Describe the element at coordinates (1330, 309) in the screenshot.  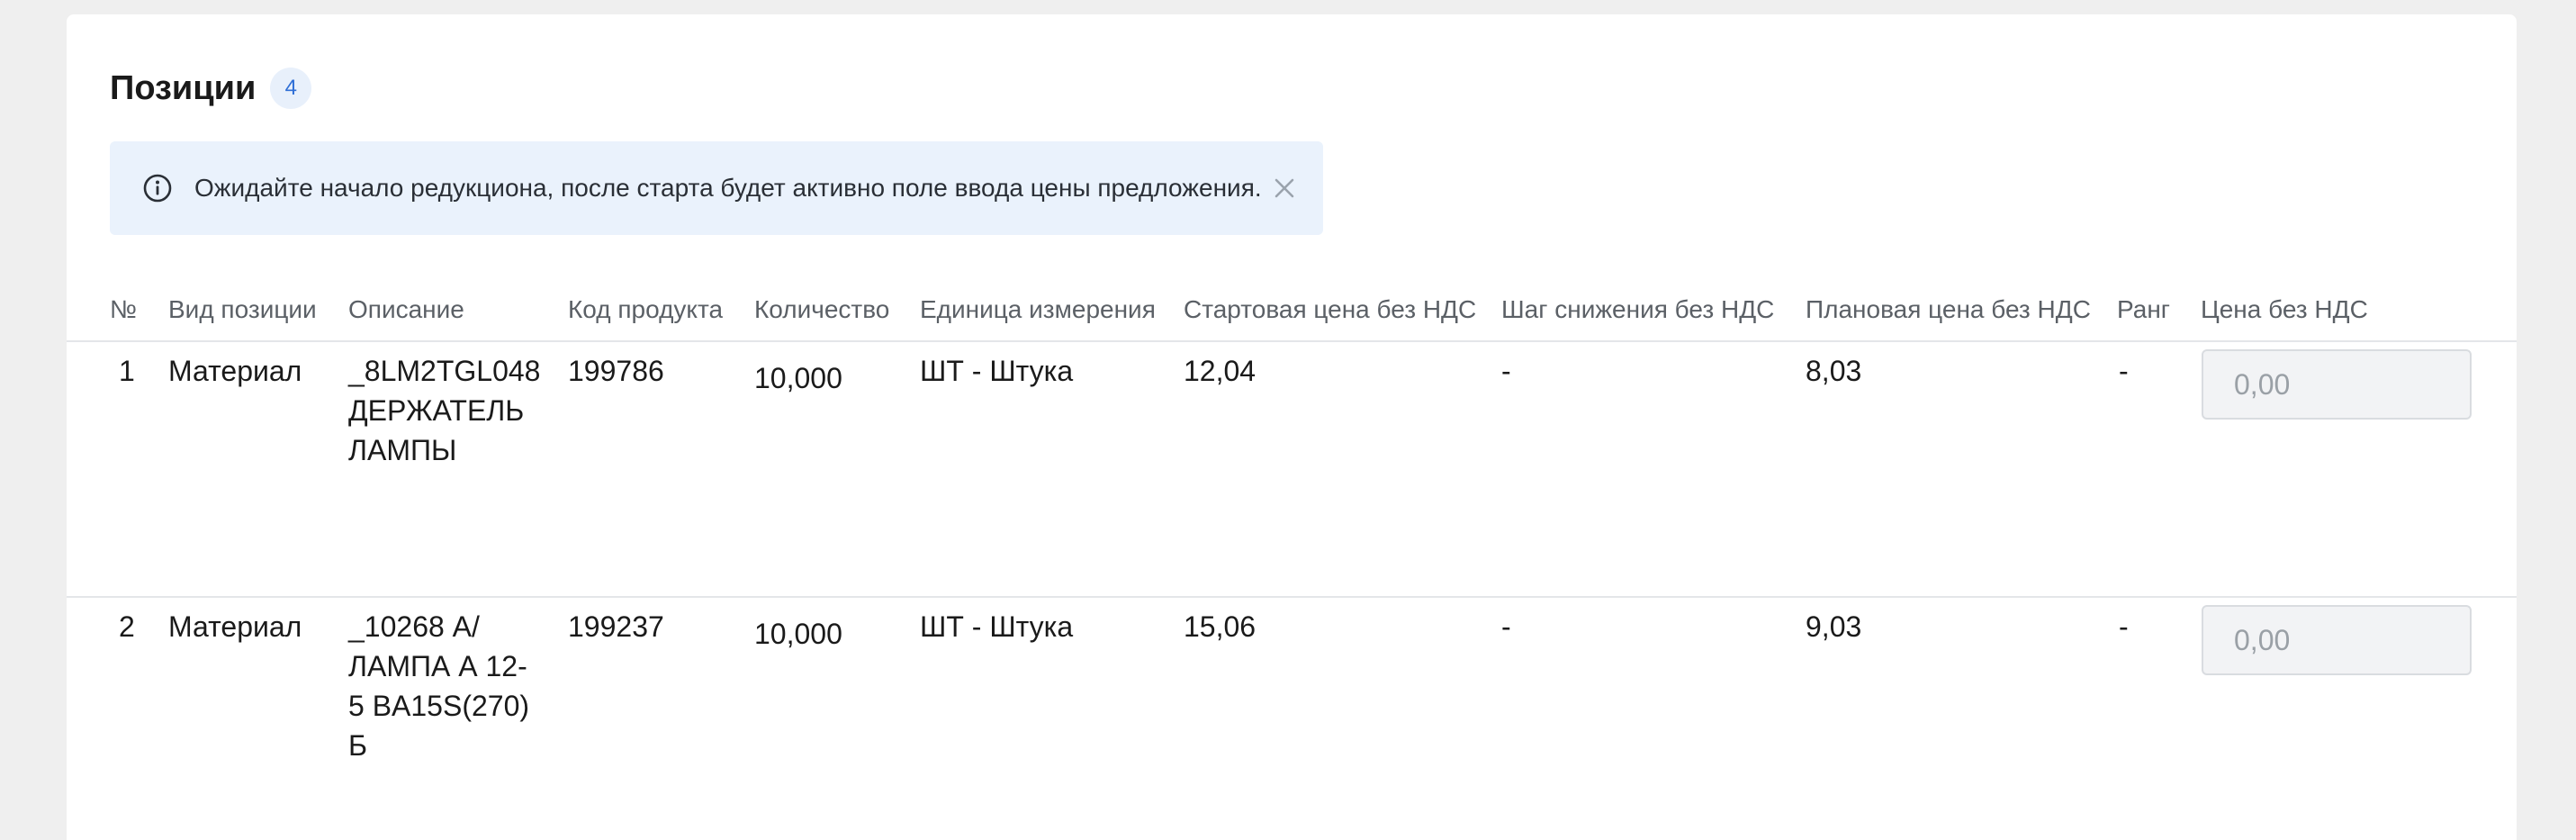
I see `column-header-start-price: Стартовая цена без НДС` at that location.